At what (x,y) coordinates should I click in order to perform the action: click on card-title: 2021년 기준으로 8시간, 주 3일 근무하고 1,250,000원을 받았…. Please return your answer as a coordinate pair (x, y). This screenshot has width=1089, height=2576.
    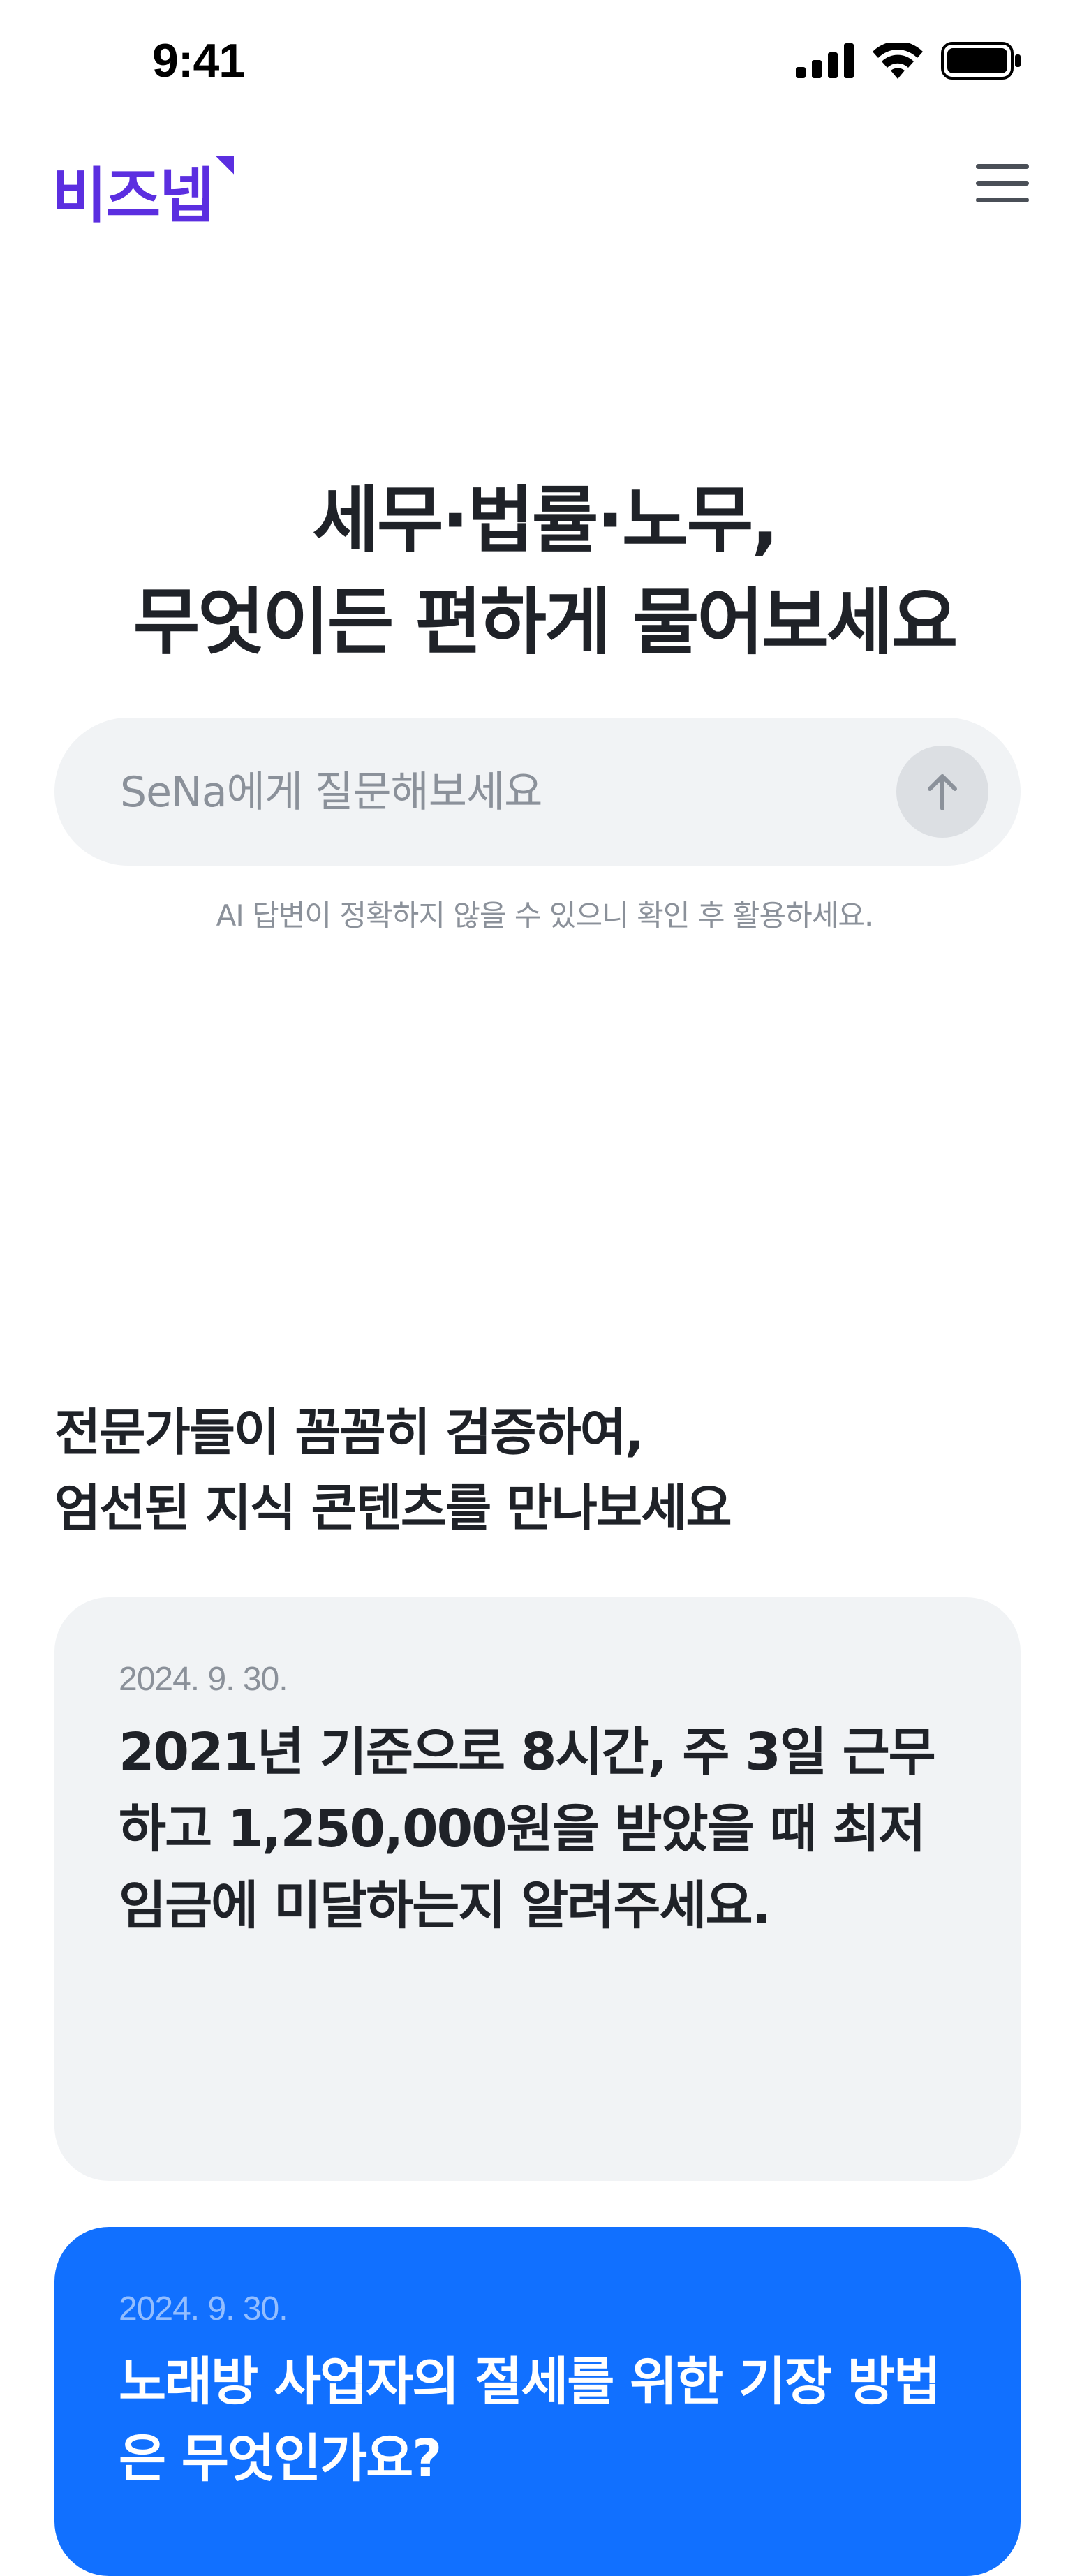
    Looking at the image, I should click on (527, 1829).